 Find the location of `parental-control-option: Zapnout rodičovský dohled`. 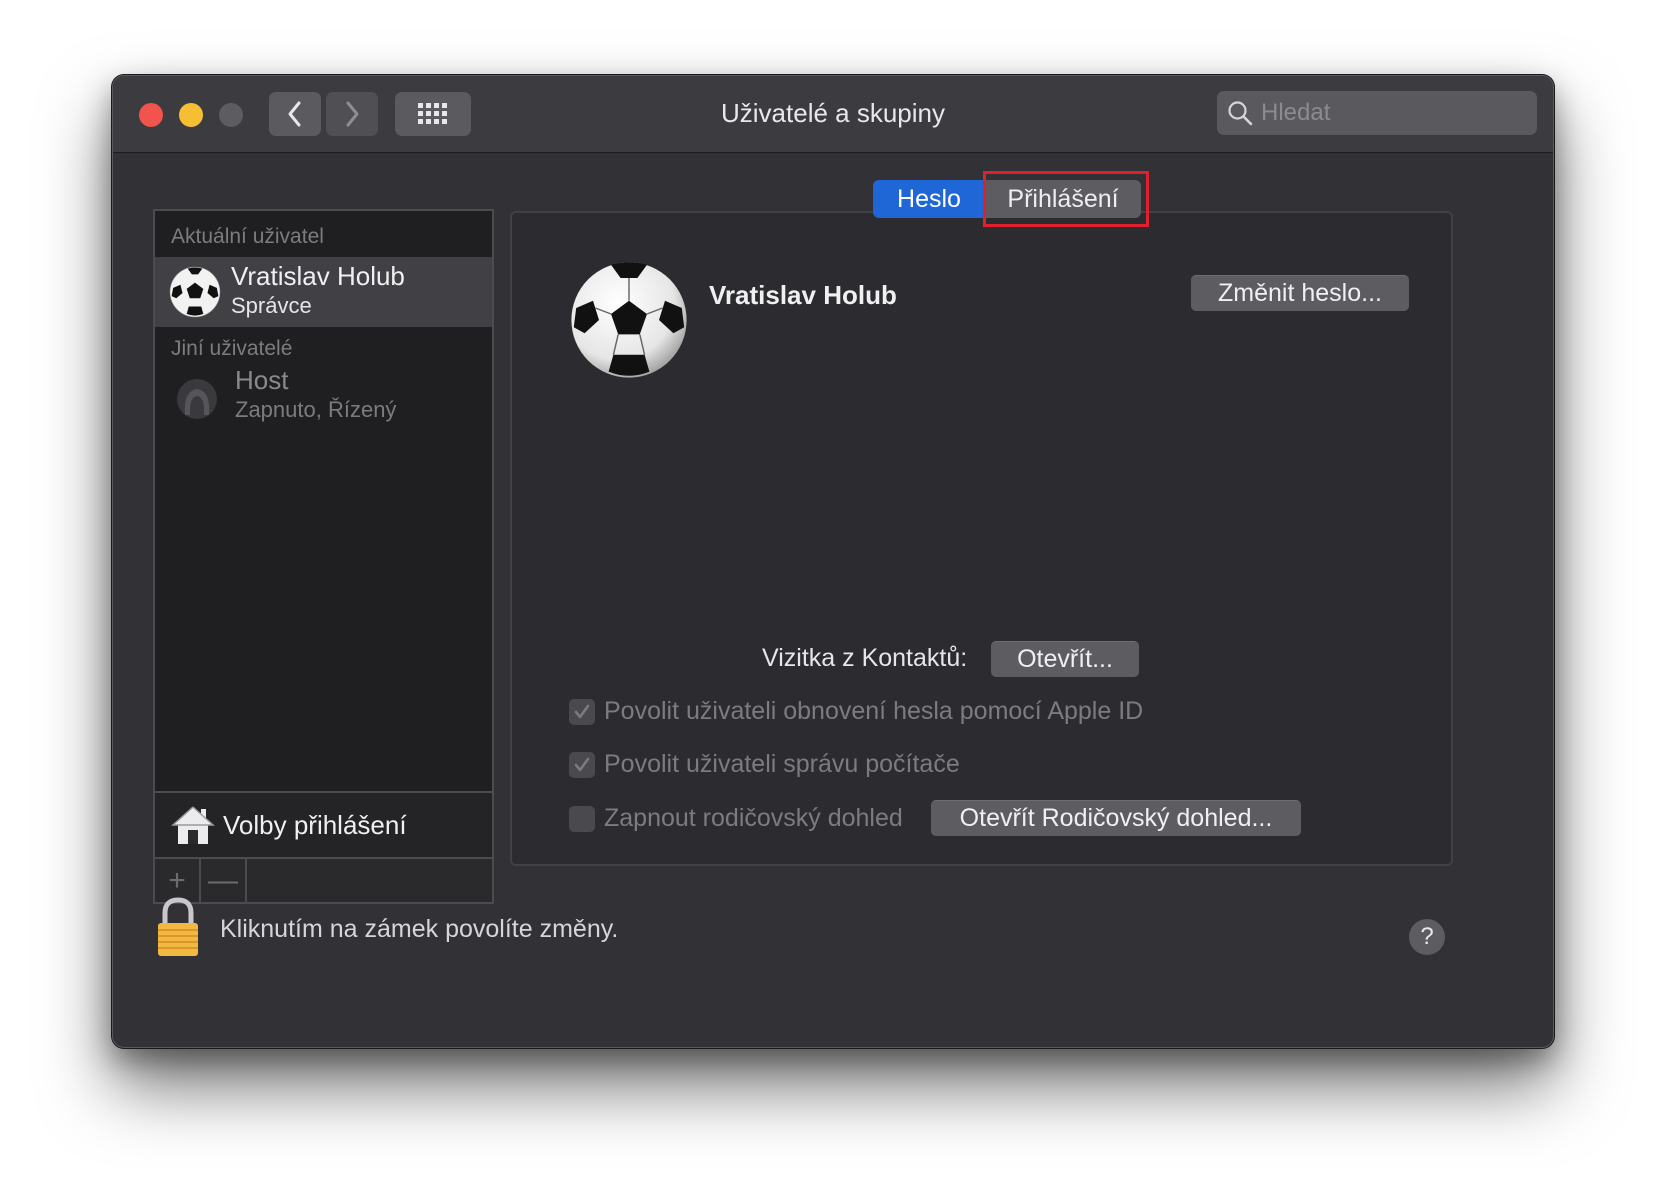

parental-control-option: Zapnout rodičovský dohled is located at coordinates (736, 818).